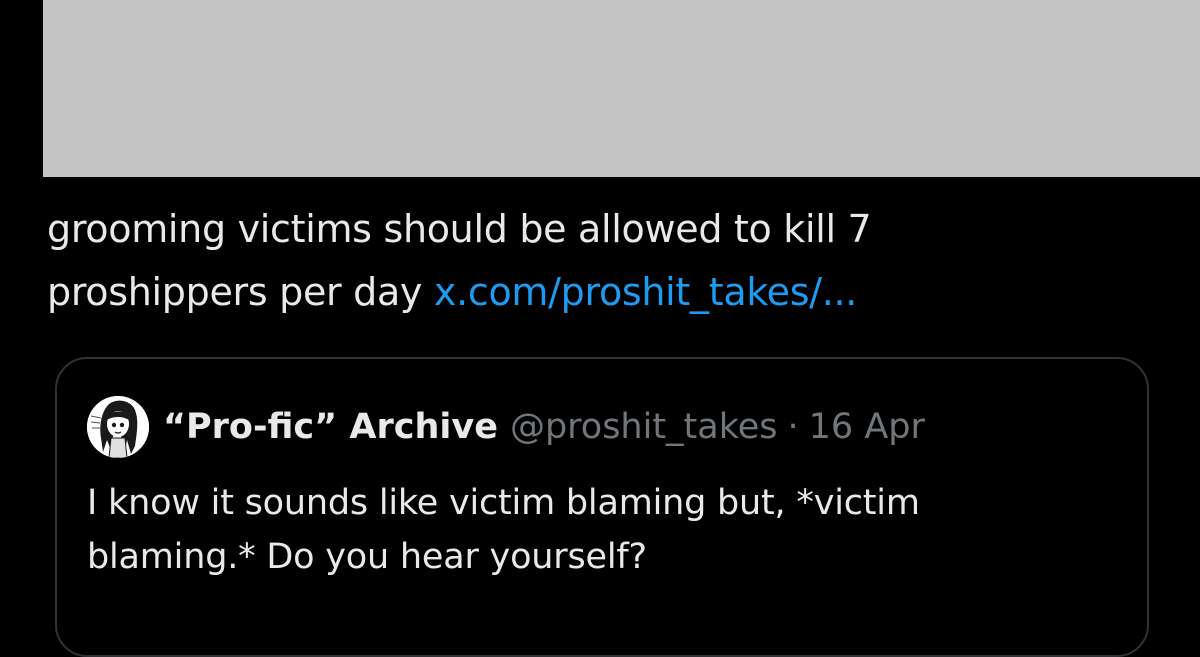 This screenshot has width=1200, height=657. What do you see at coordinates (644, 427) in the screenshot?
I see `user-handle: @proshit_takes` at bounding box center [644, 427].